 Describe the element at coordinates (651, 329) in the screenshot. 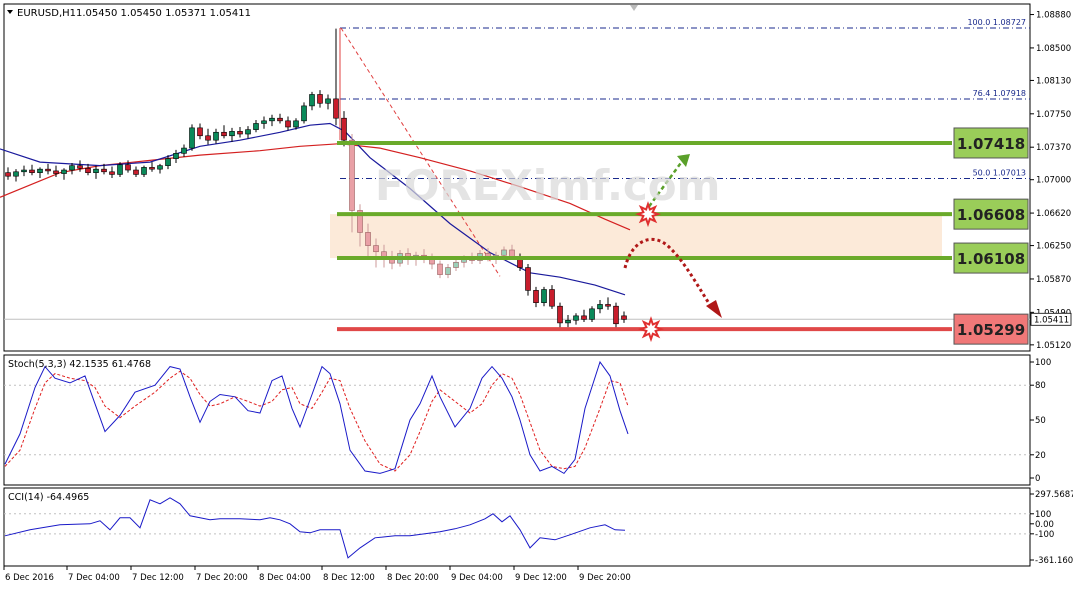

I see `target-marker` at that location.